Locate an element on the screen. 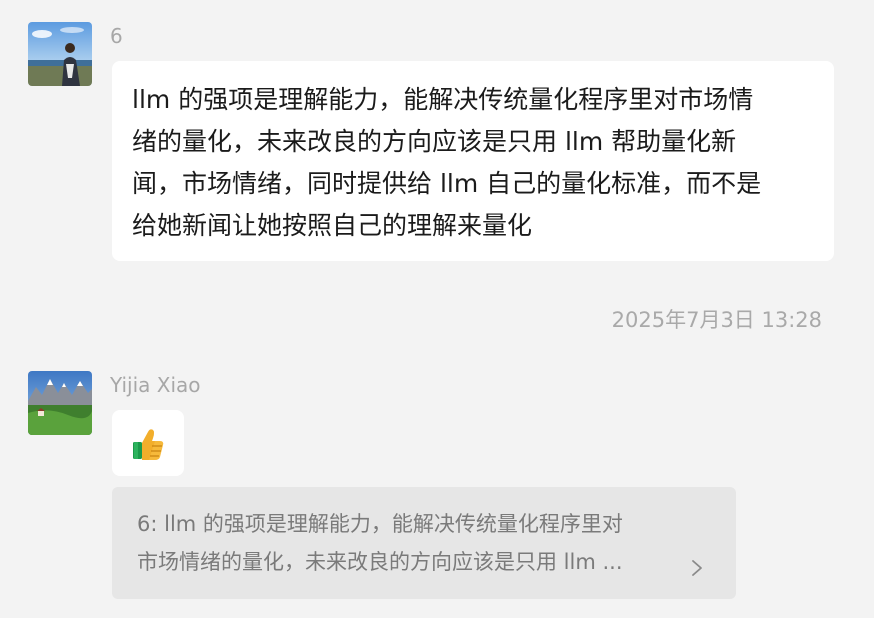 The image size is (874, 618). message-timestamp: 2025年7月3日 13:28 is located at coordinates (716, 320).